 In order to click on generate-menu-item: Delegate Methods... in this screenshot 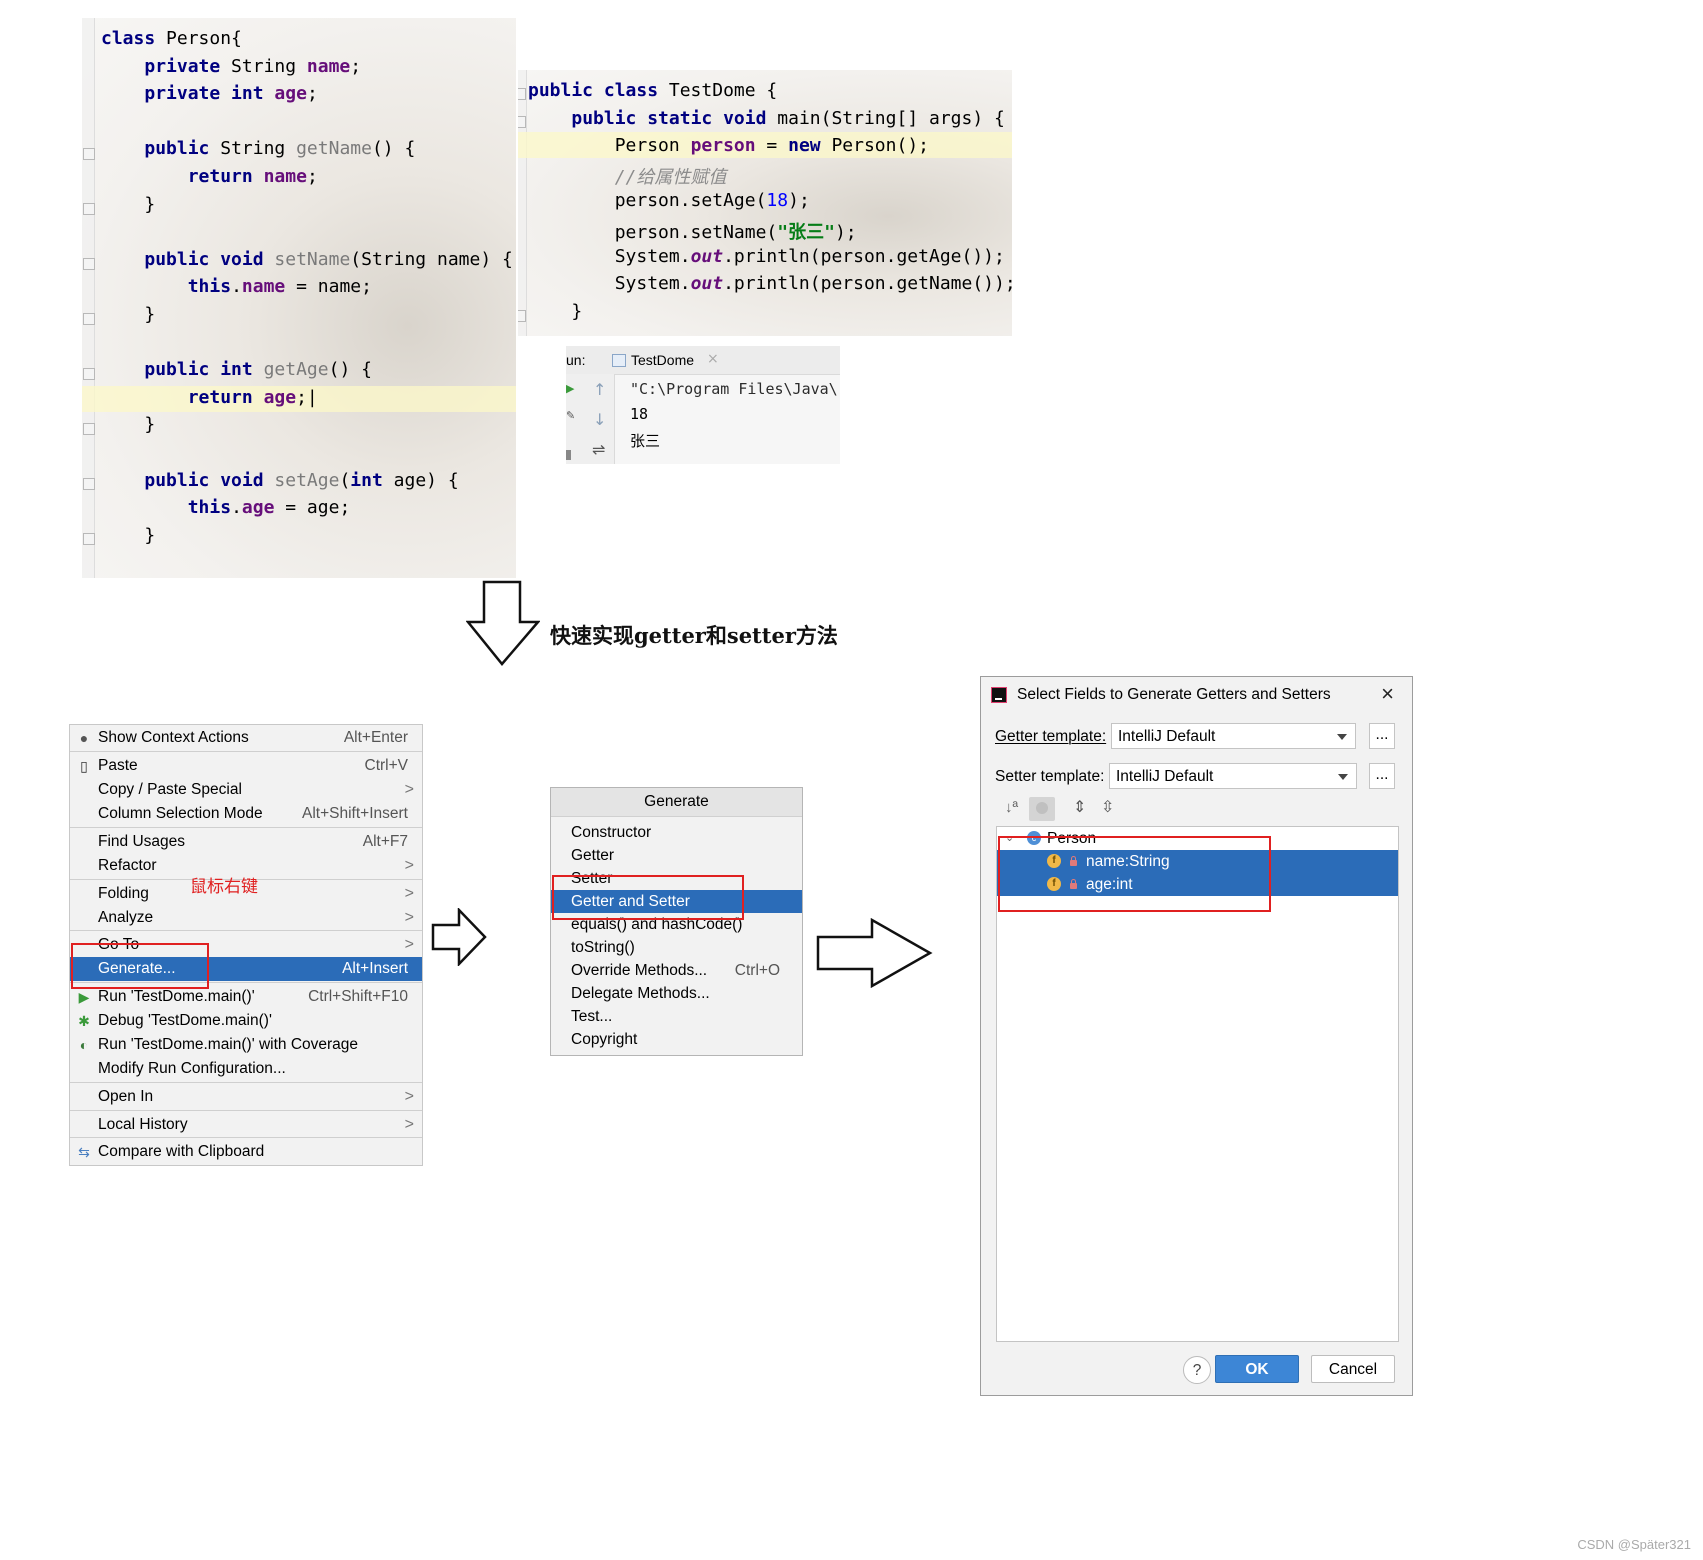, I will do `click(676, 993)`.